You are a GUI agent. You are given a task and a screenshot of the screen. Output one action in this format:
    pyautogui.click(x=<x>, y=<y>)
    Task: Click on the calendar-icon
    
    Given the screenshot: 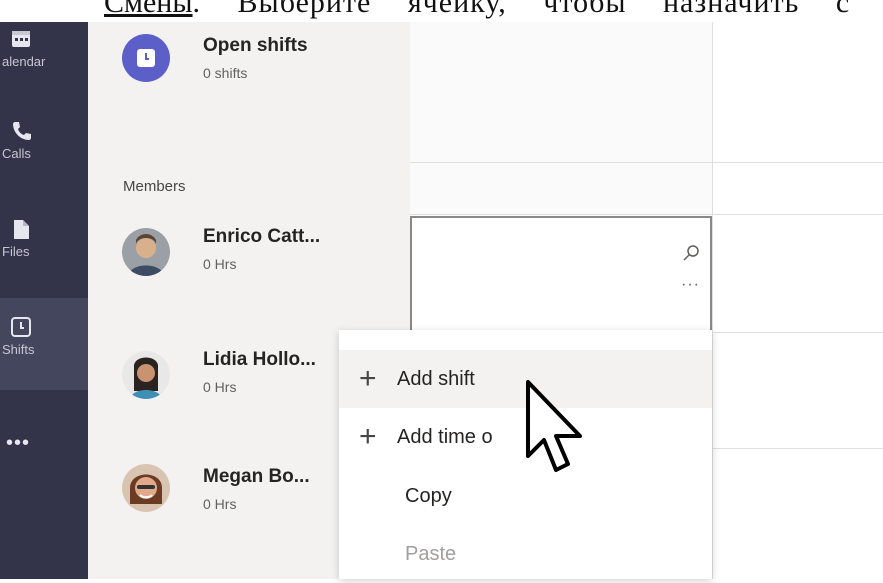 What is the action you would take?
    pyautogui.click(x=21, y=39)
    